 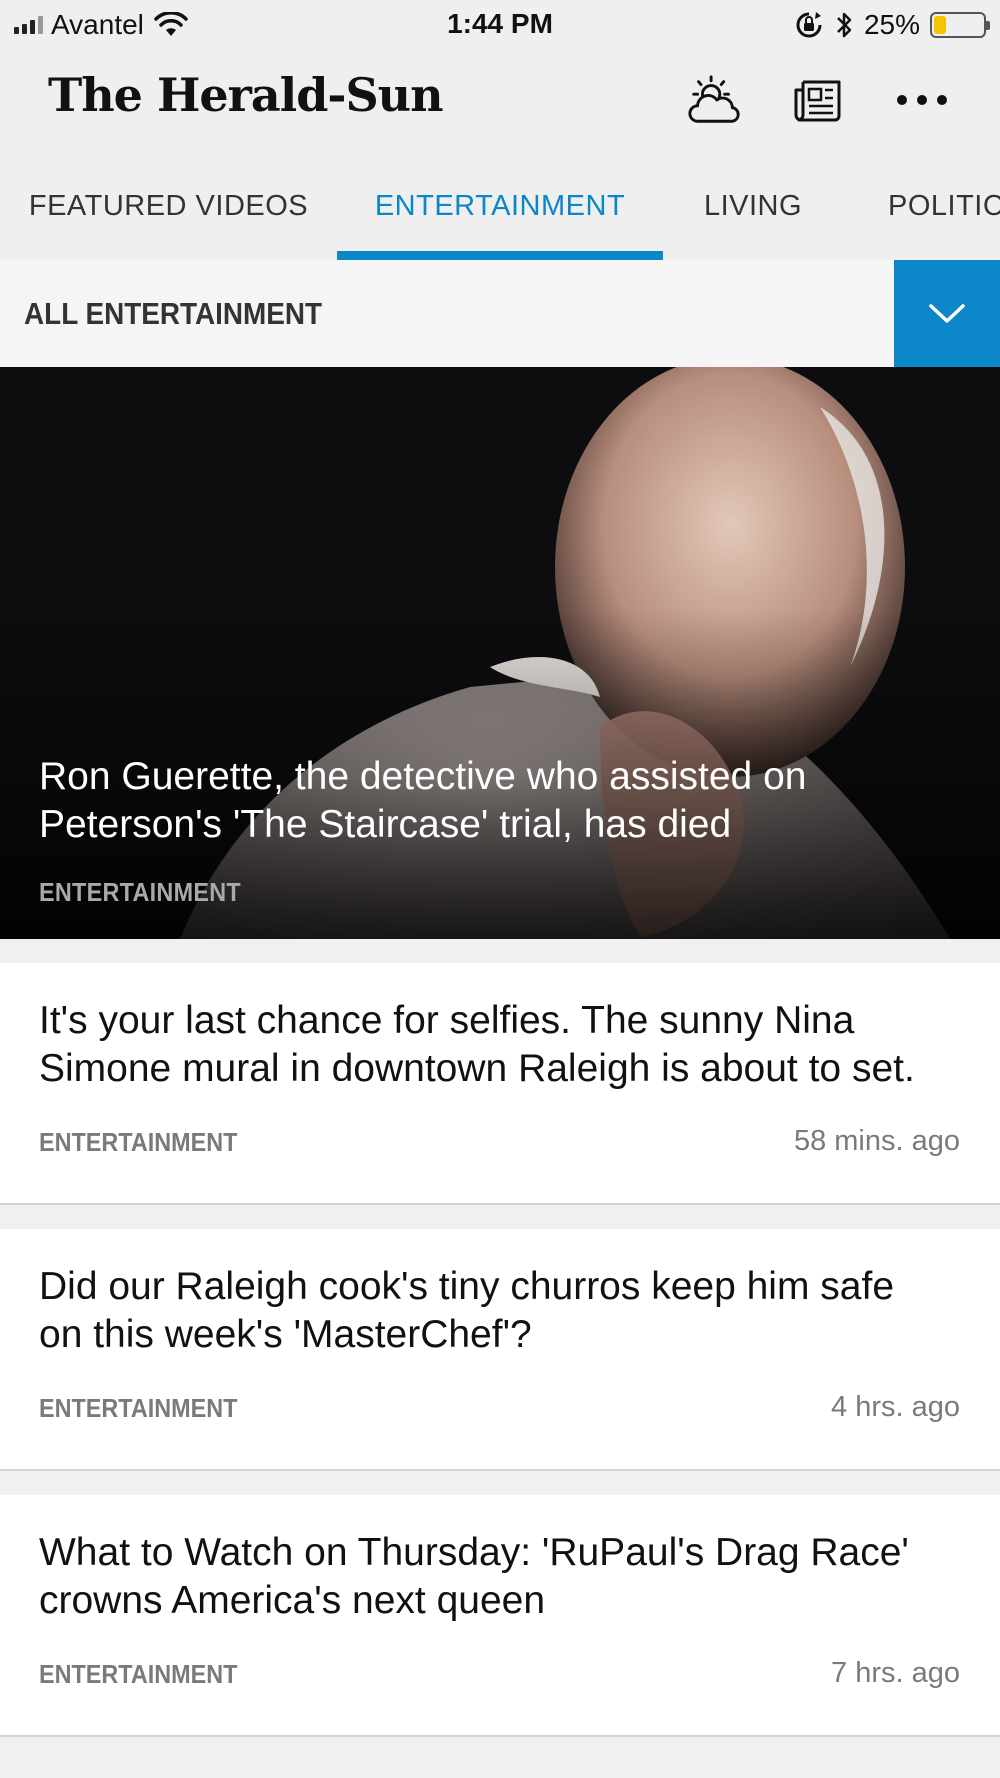 I want to click on chevron-down-icon, so click(x=947, y=313).